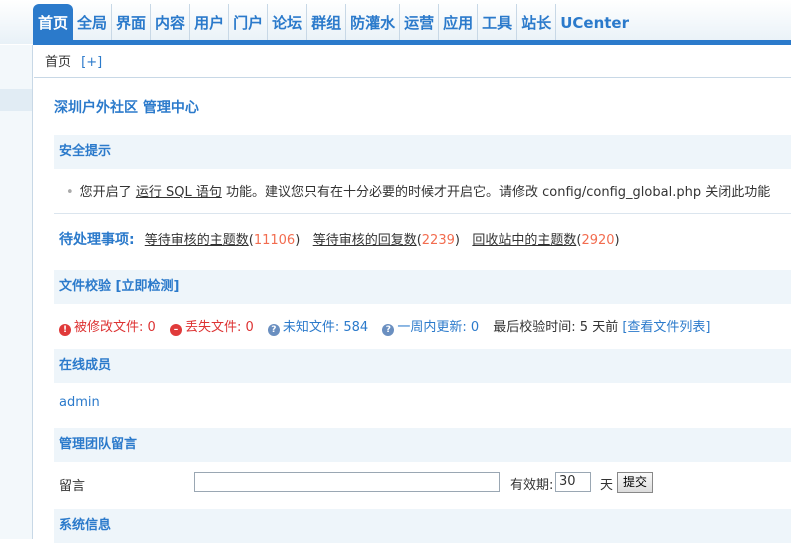 Image resolution: width=791 pixels, height=543 pixels. I want to click on nav-forum: 论坛, so click(287, 22).